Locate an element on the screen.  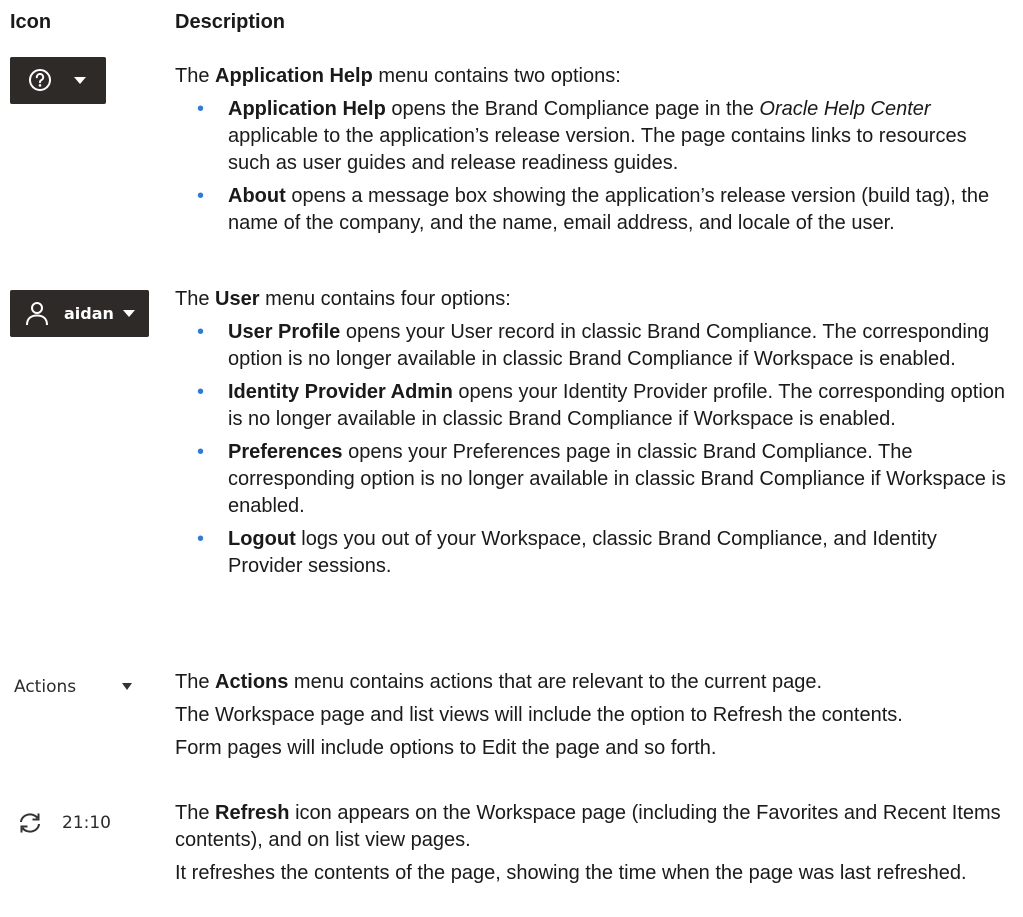
actions-menu-button: Actions is located at coordinates (79, 687).